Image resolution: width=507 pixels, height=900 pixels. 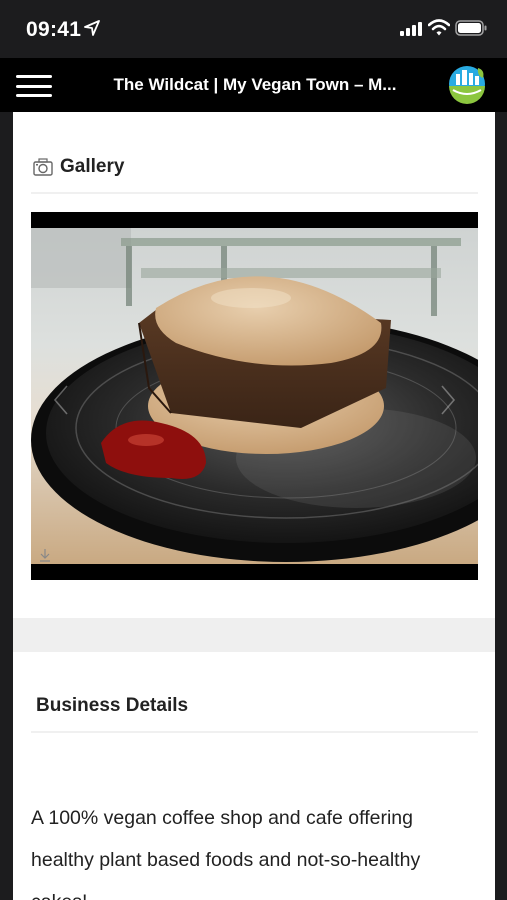 What do you see at coordinates (439, 27) in the screenshot?
I see `wifi-icon` at bounding box center [439, 27].